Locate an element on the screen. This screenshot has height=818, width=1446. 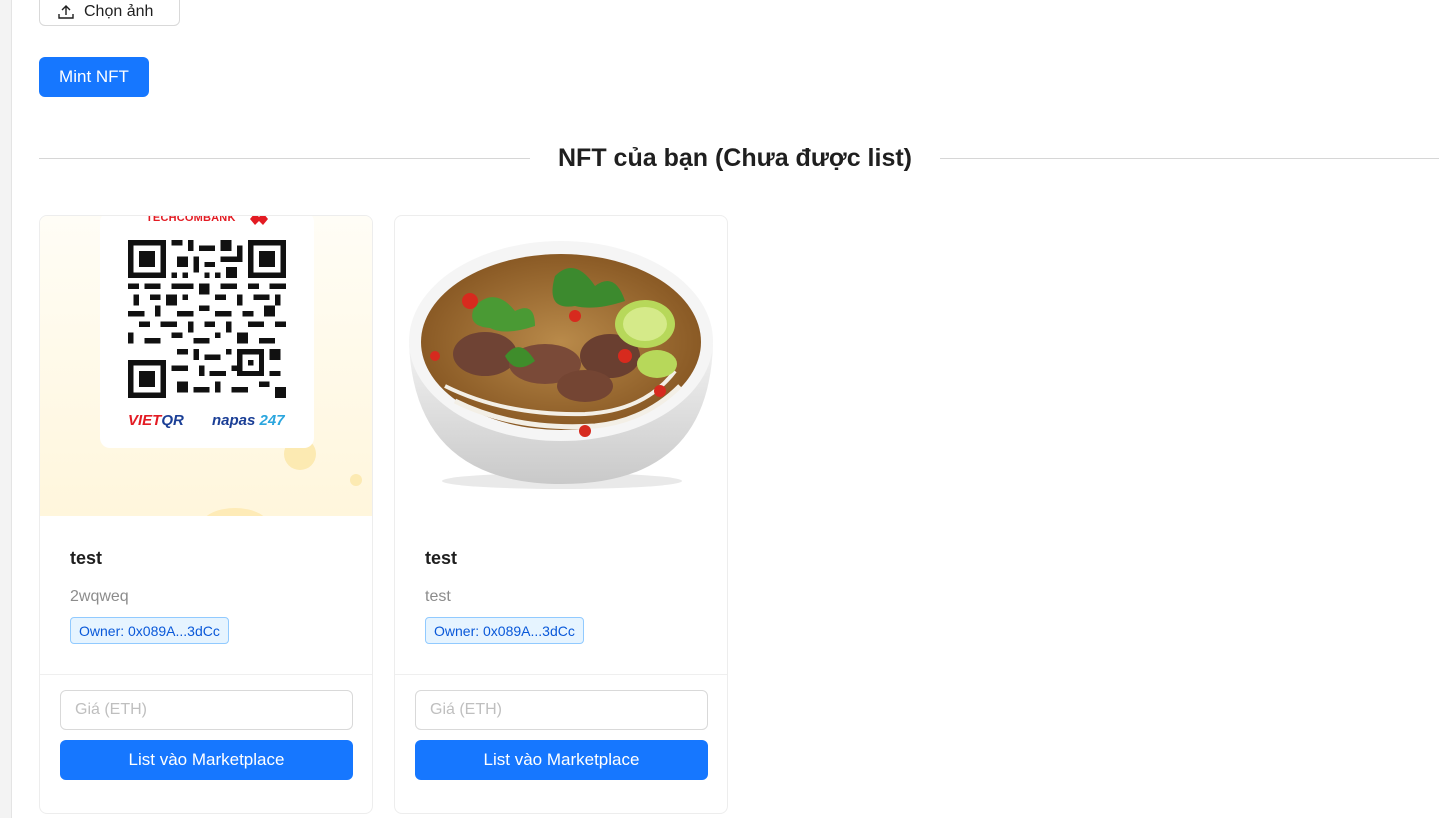
nft-image-qr: TECHCOMBANK VIETQR napas 247 is located at coordinates (206, 366).